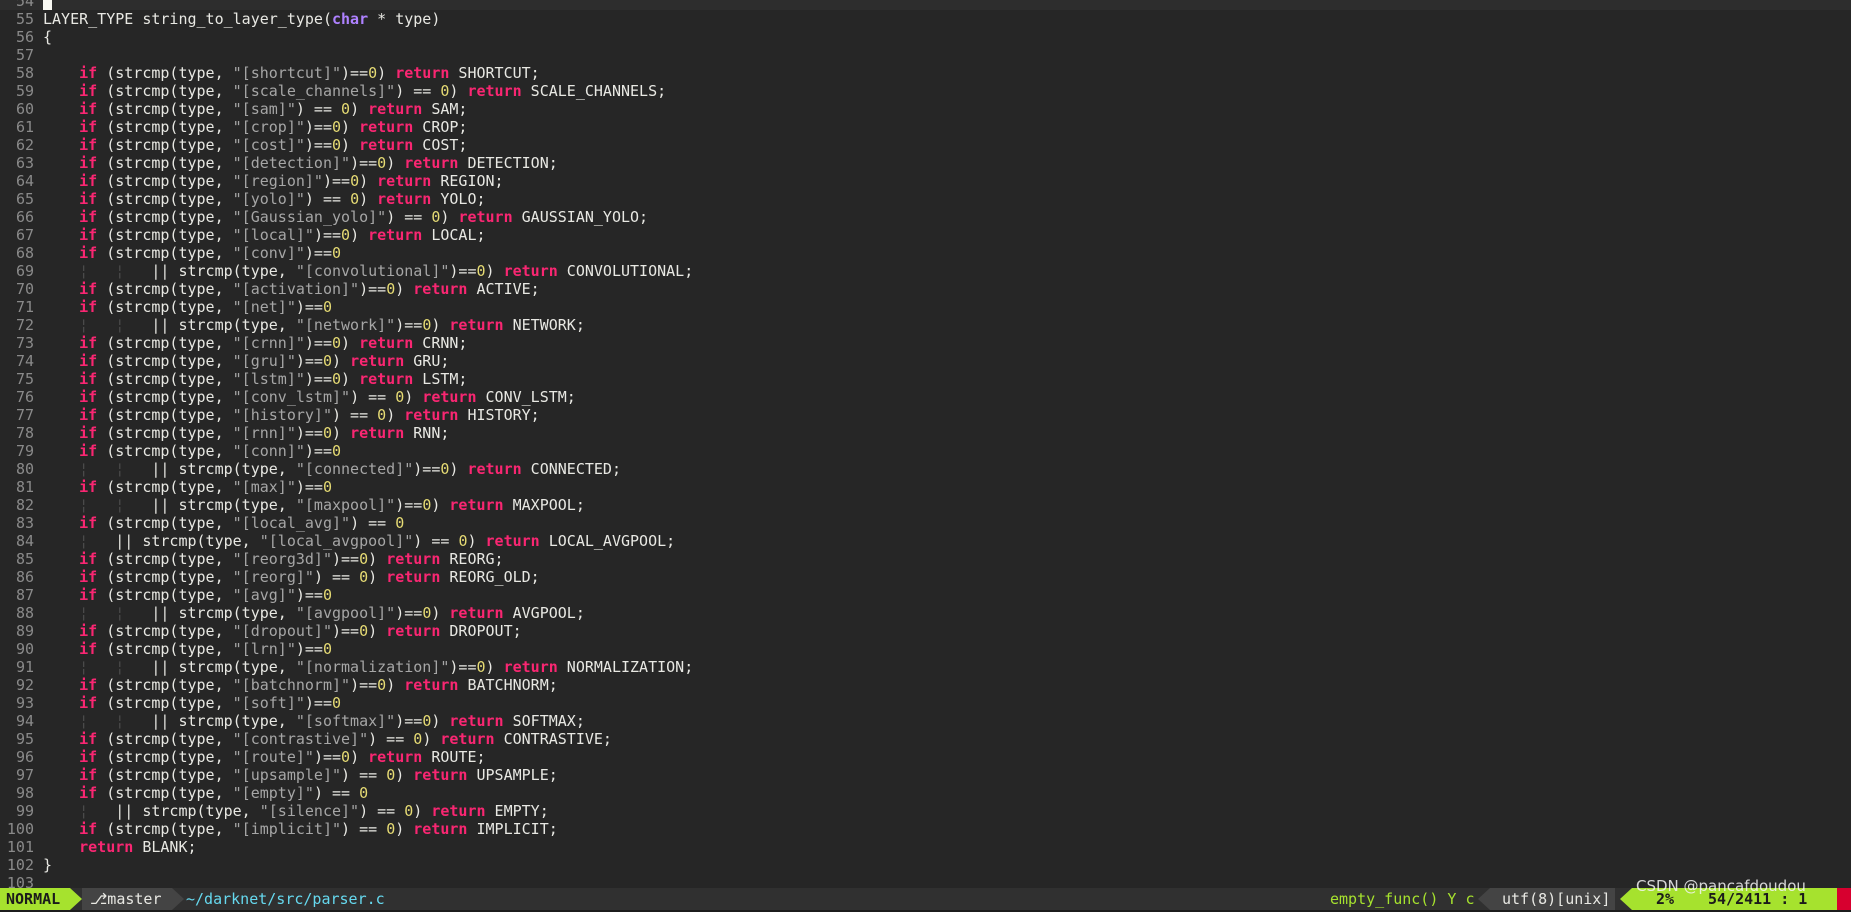 This screenshot has height=912, width=1851. Describe the element at coordinates (192, 253) in the screenshot. I see `code-text: if (strcmp(type, "[conv]")==0` at that location.